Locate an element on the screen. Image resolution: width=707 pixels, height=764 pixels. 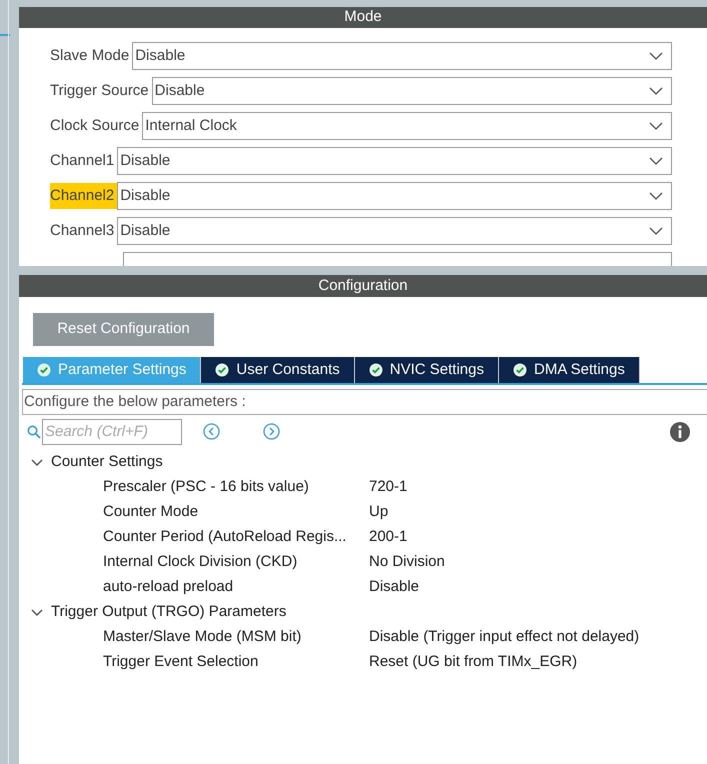
parameter-value: 720-1 is located at coordinates (388, 487).